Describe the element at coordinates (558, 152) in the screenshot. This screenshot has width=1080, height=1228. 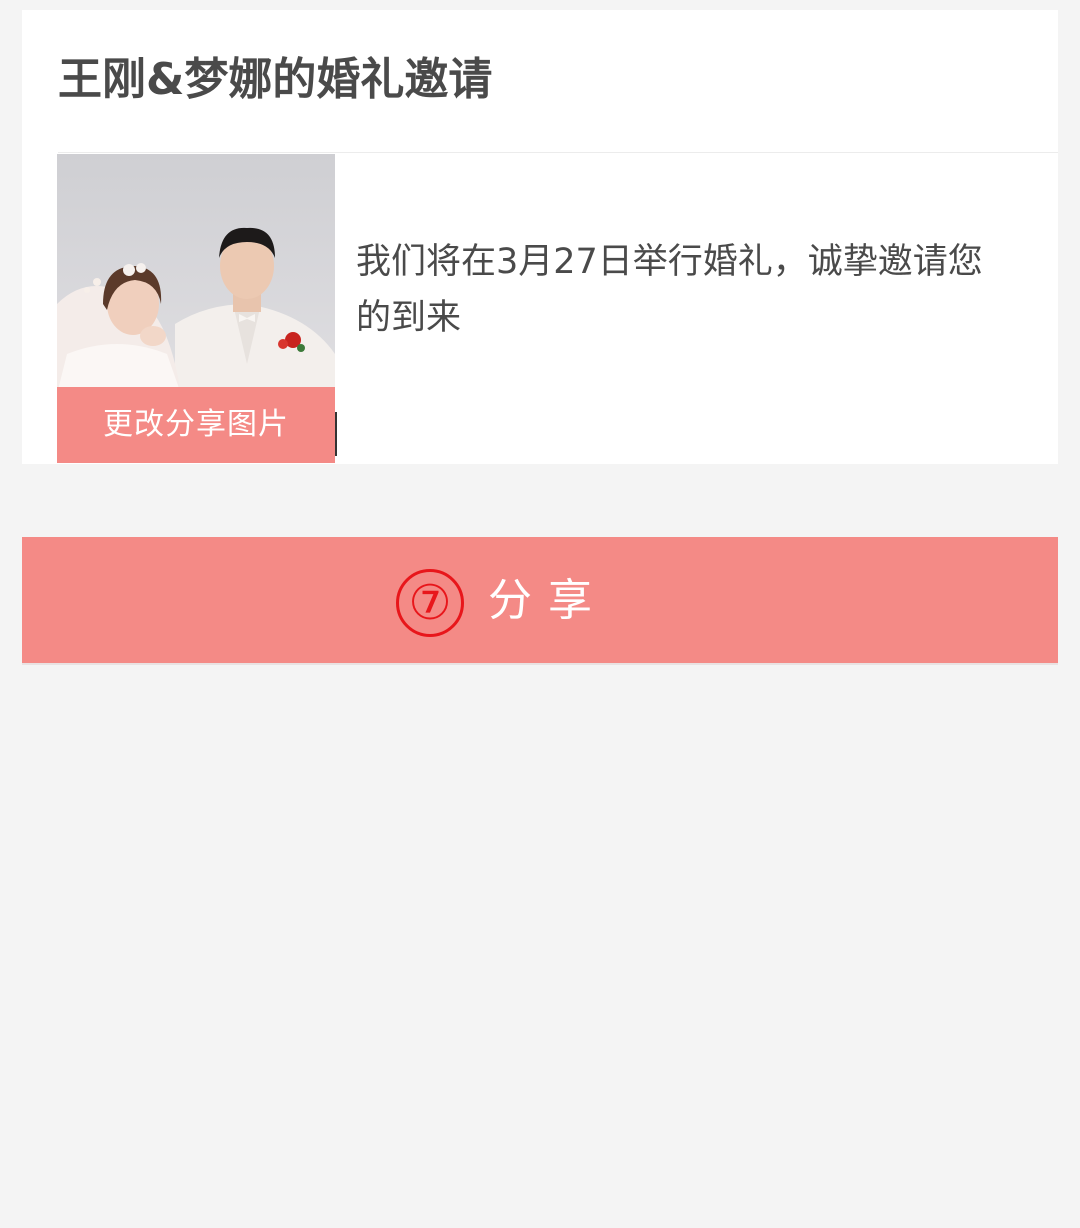
I see `divider` at that location.